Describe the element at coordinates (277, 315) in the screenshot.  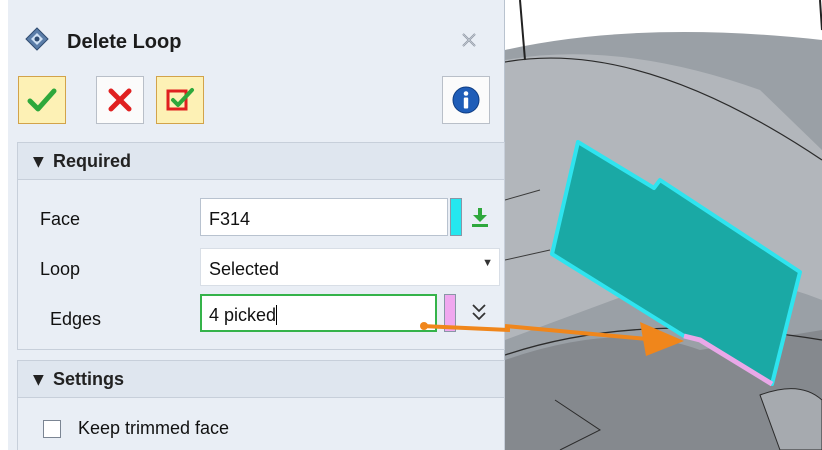
I see `text-cursor` at that location.